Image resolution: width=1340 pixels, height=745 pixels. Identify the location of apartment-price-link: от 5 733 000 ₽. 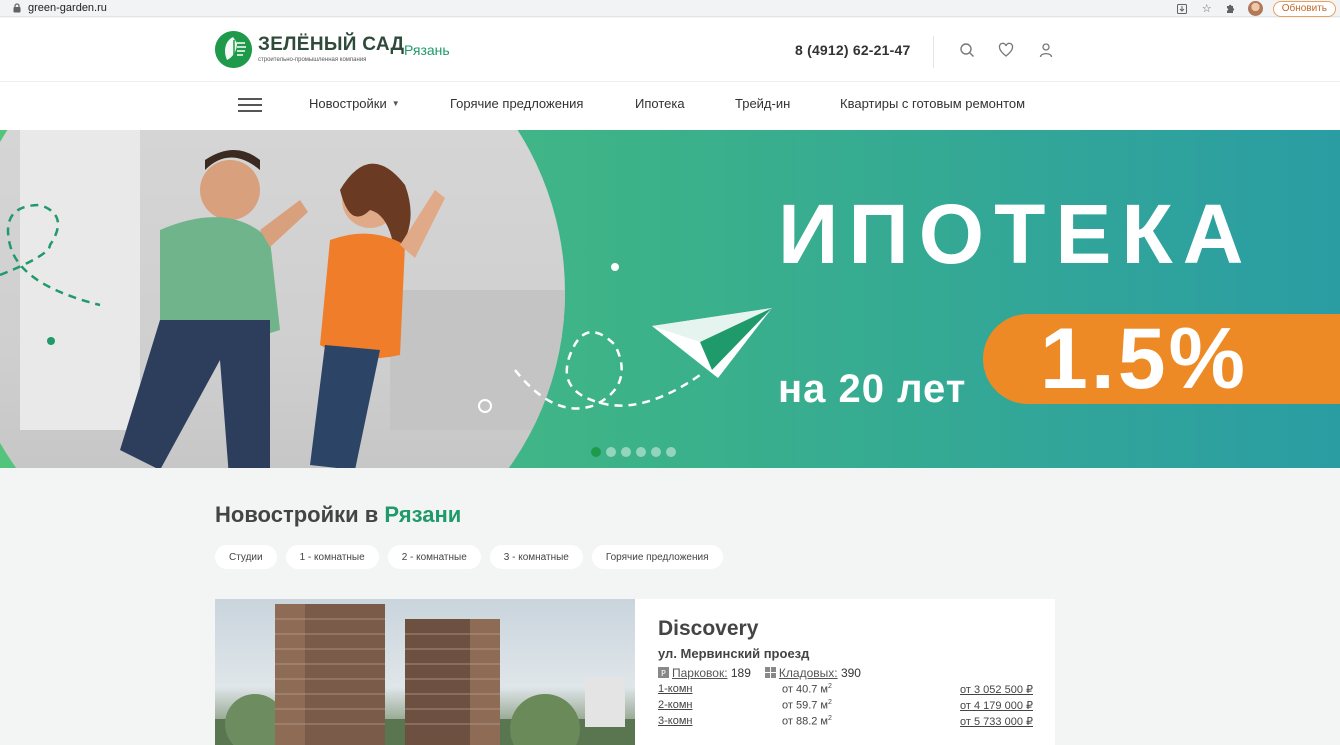
(996, 721).